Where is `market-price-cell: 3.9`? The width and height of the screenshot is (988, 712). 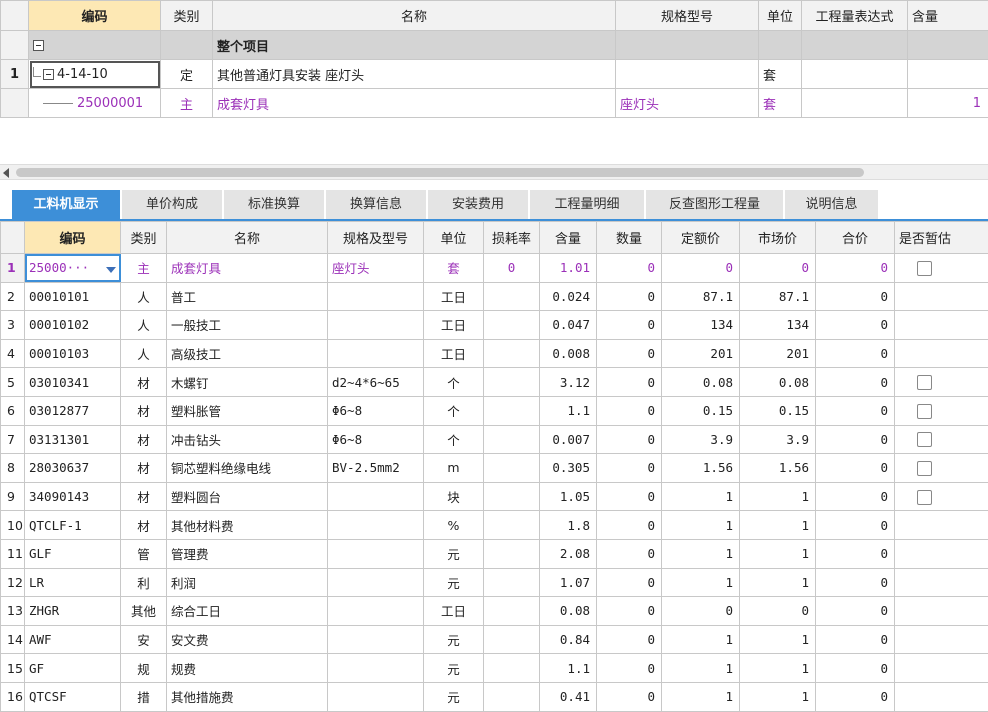 market-price-cell: 3.9 is located at coordinates (778, 439).